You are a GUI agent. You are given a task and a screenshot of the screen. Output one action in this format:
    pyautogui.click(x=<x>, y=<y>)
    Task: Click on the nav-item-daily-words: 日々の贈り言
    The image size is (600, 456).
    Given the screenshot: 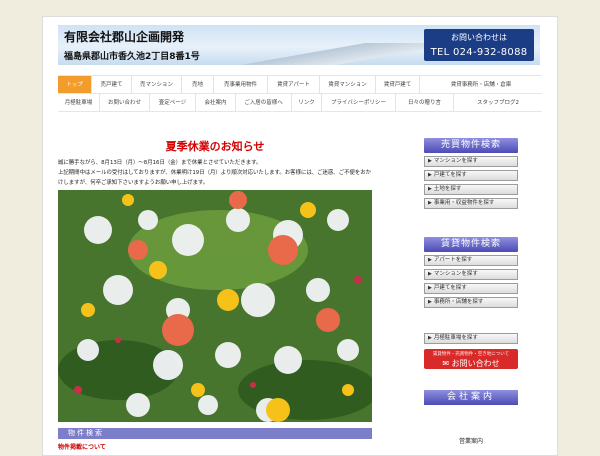 What is the action you would take?
    pyautogui.click(x=425, y=103)
    